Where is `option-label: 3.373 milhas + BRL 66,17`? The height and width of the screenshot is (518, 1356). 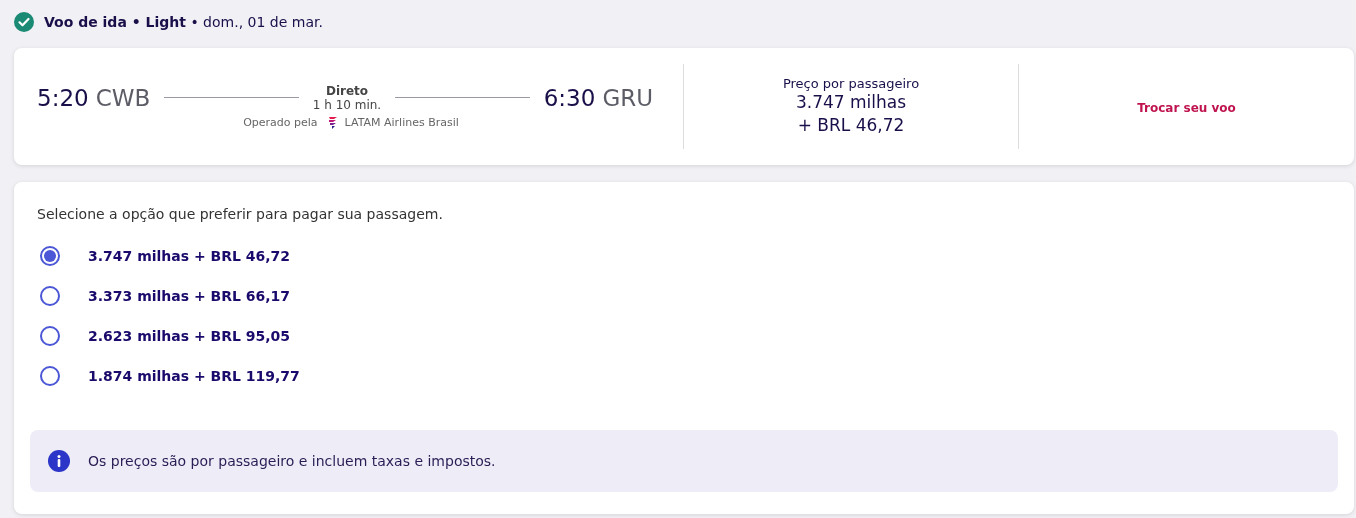
option-label: 3.373 milhas + BRL 66,17 is located at coordinates (189, 296).